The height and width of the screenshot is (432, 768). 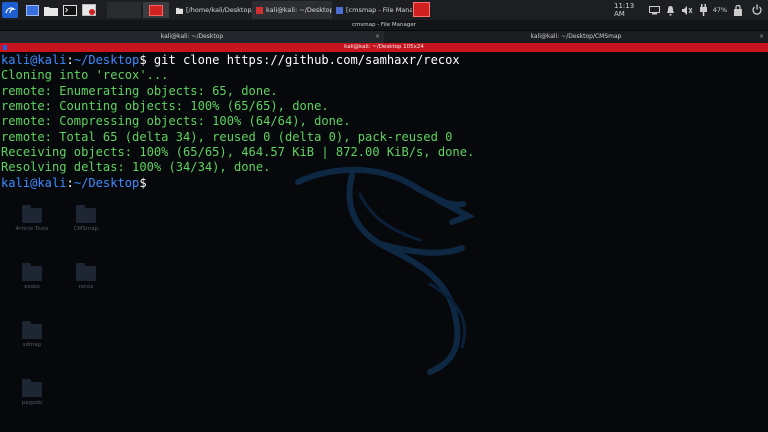 I want to click on logout-button, so click(x=757, y=10).